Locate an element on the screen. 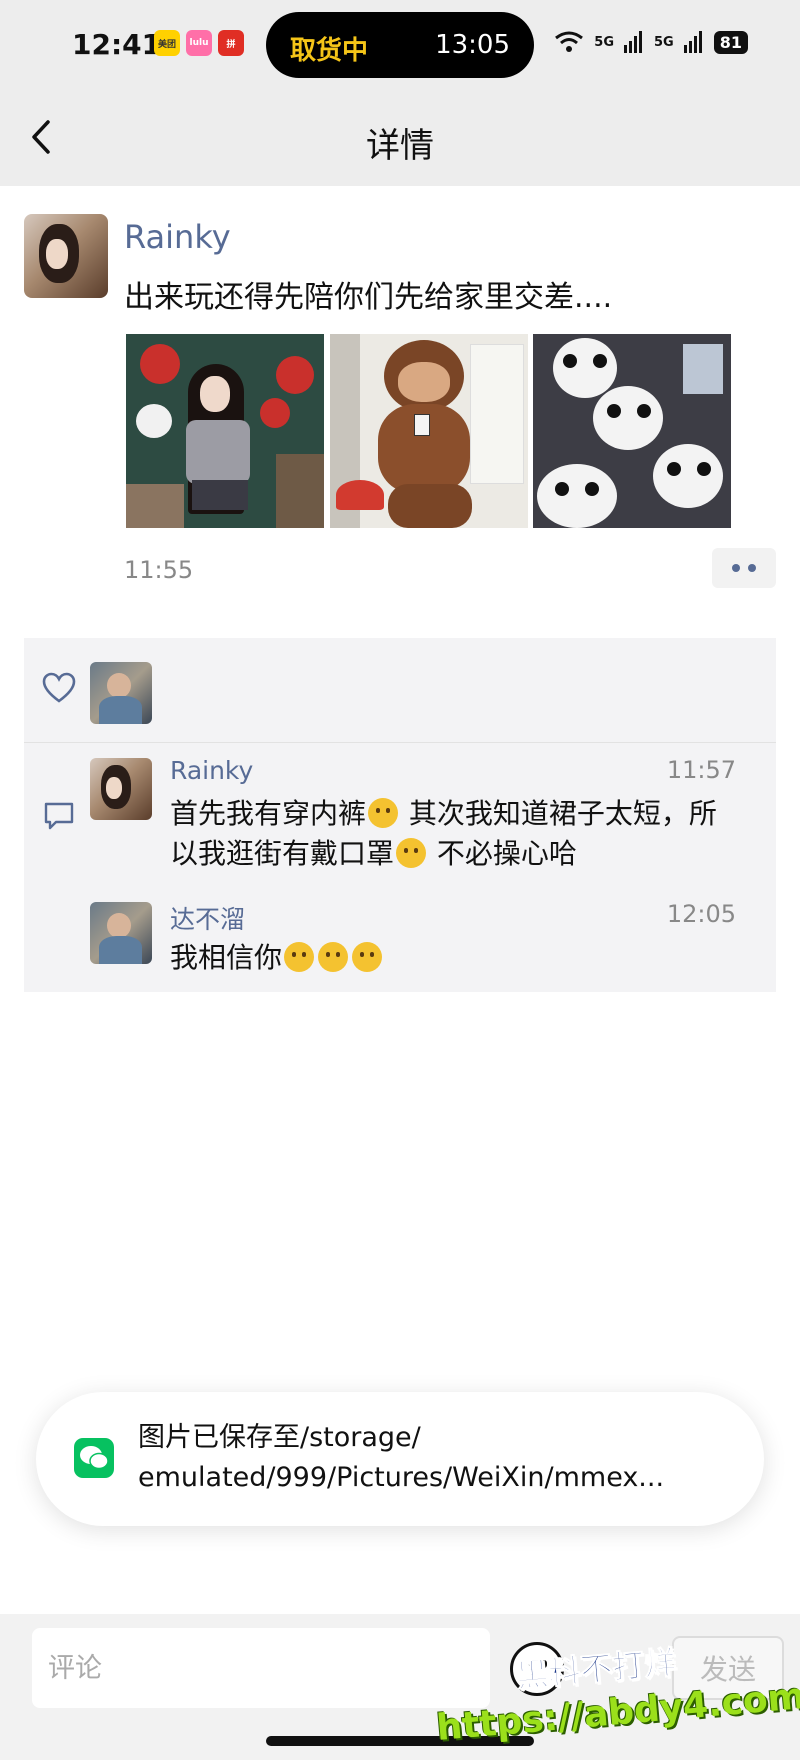  post-timestamp: 11:55 is located at coordinates (159, 570).